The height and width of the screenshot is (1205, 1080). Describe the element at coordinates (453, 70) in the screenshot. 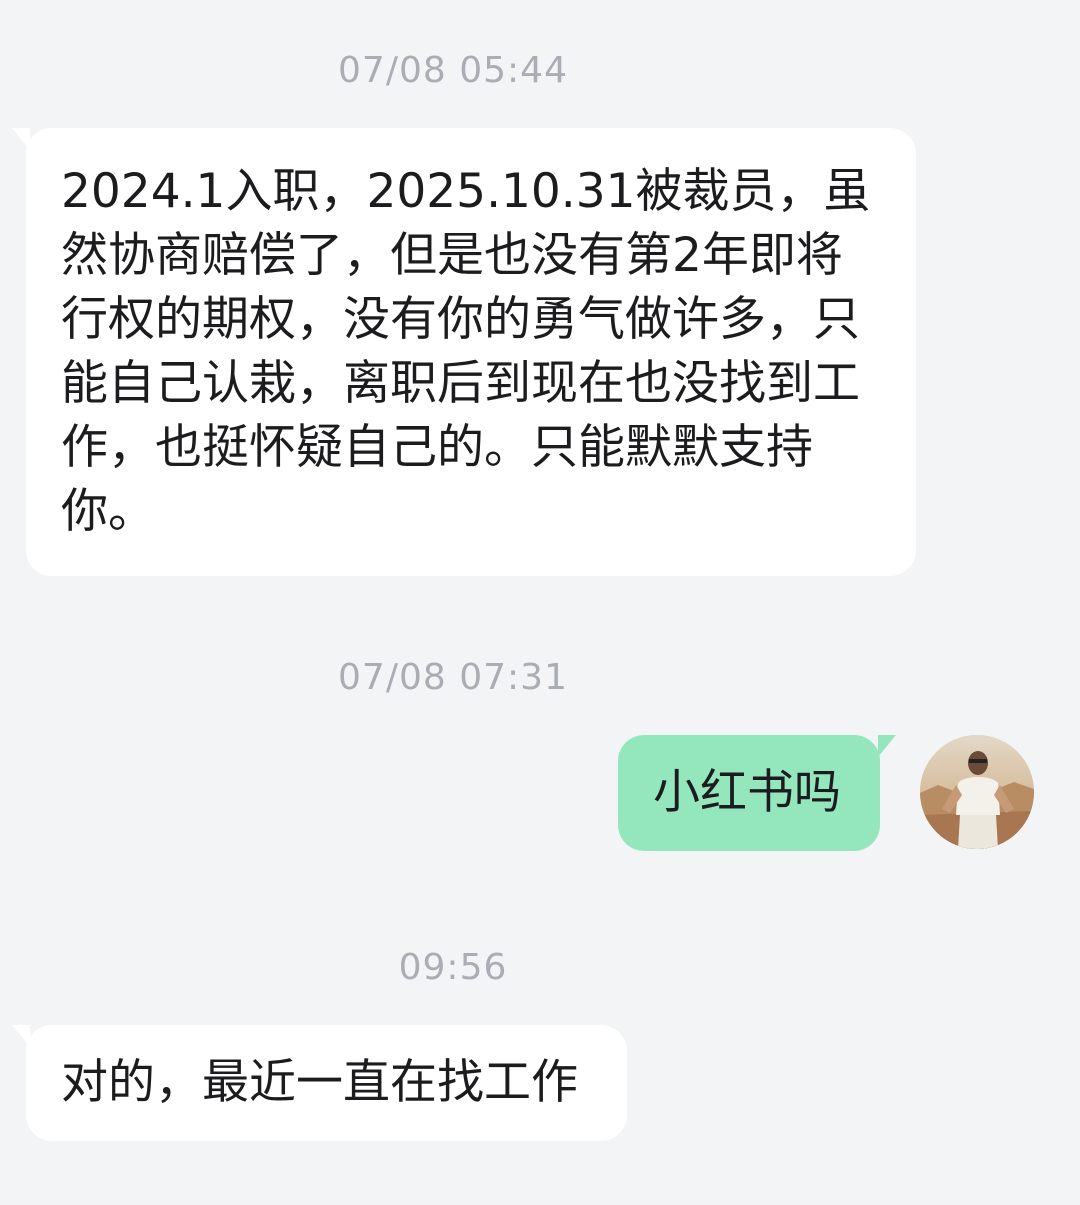

I see `message-timestamp: 07/08 05:44` at that location.